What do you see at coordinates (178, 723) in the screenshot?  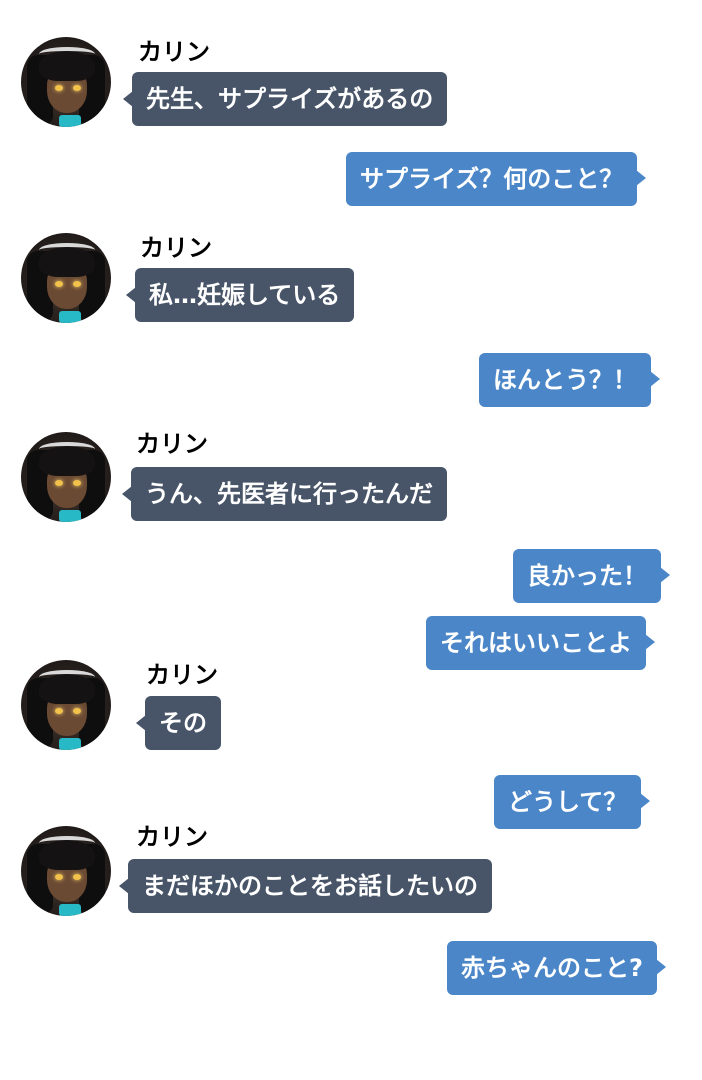 I see `incoming-message-bubble: その` at bounding box center [178, 723].